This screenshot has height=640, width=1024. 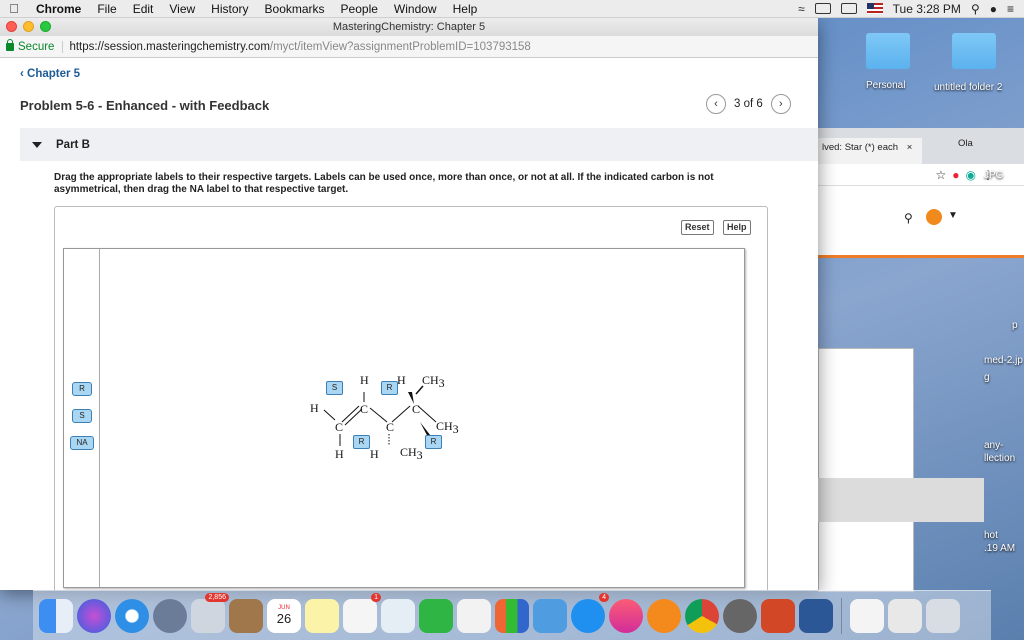 What do you see at coordinates (550, 615) in the screenshot?
I see `keynote-icon` at bounding box center [550, 615].